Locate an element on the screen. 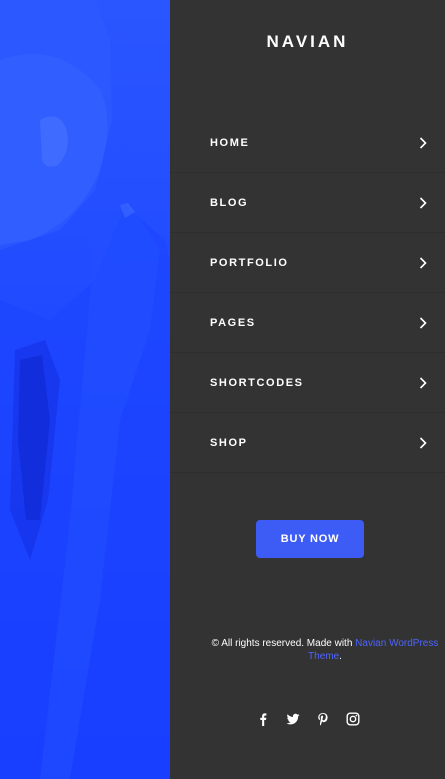 The image size is (445, 779). menu-item-label: PAGES is located at coordinates (233, 322).